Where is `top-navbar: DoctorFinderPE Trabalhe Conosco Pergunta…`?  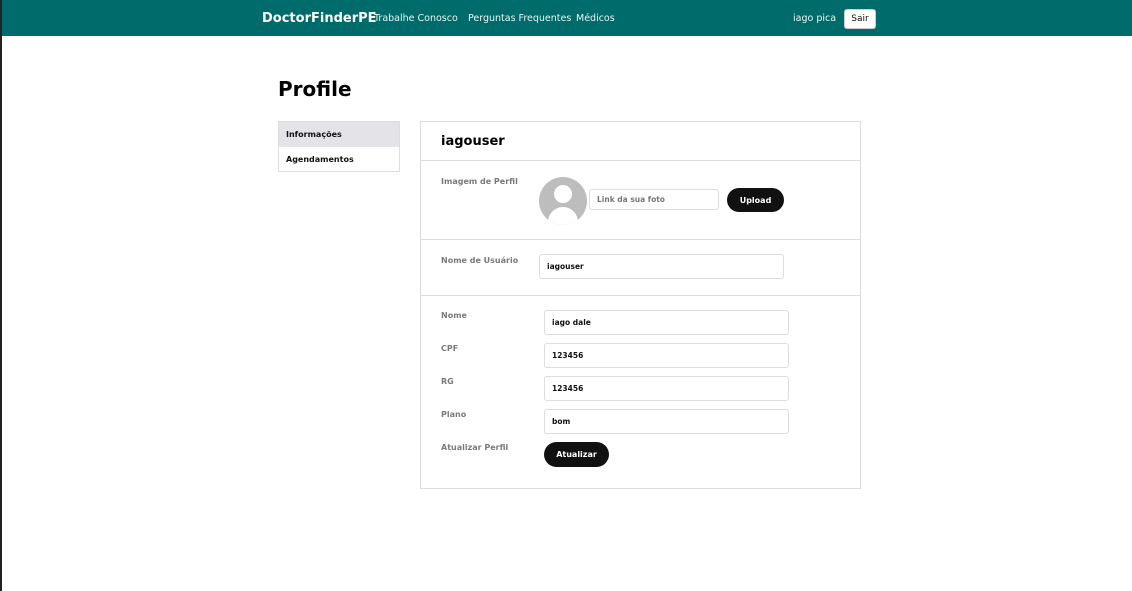 top-navbar: DoctorFinderPE Trabalhe Conosco Pergunta… is located at coordinates (567, 18).